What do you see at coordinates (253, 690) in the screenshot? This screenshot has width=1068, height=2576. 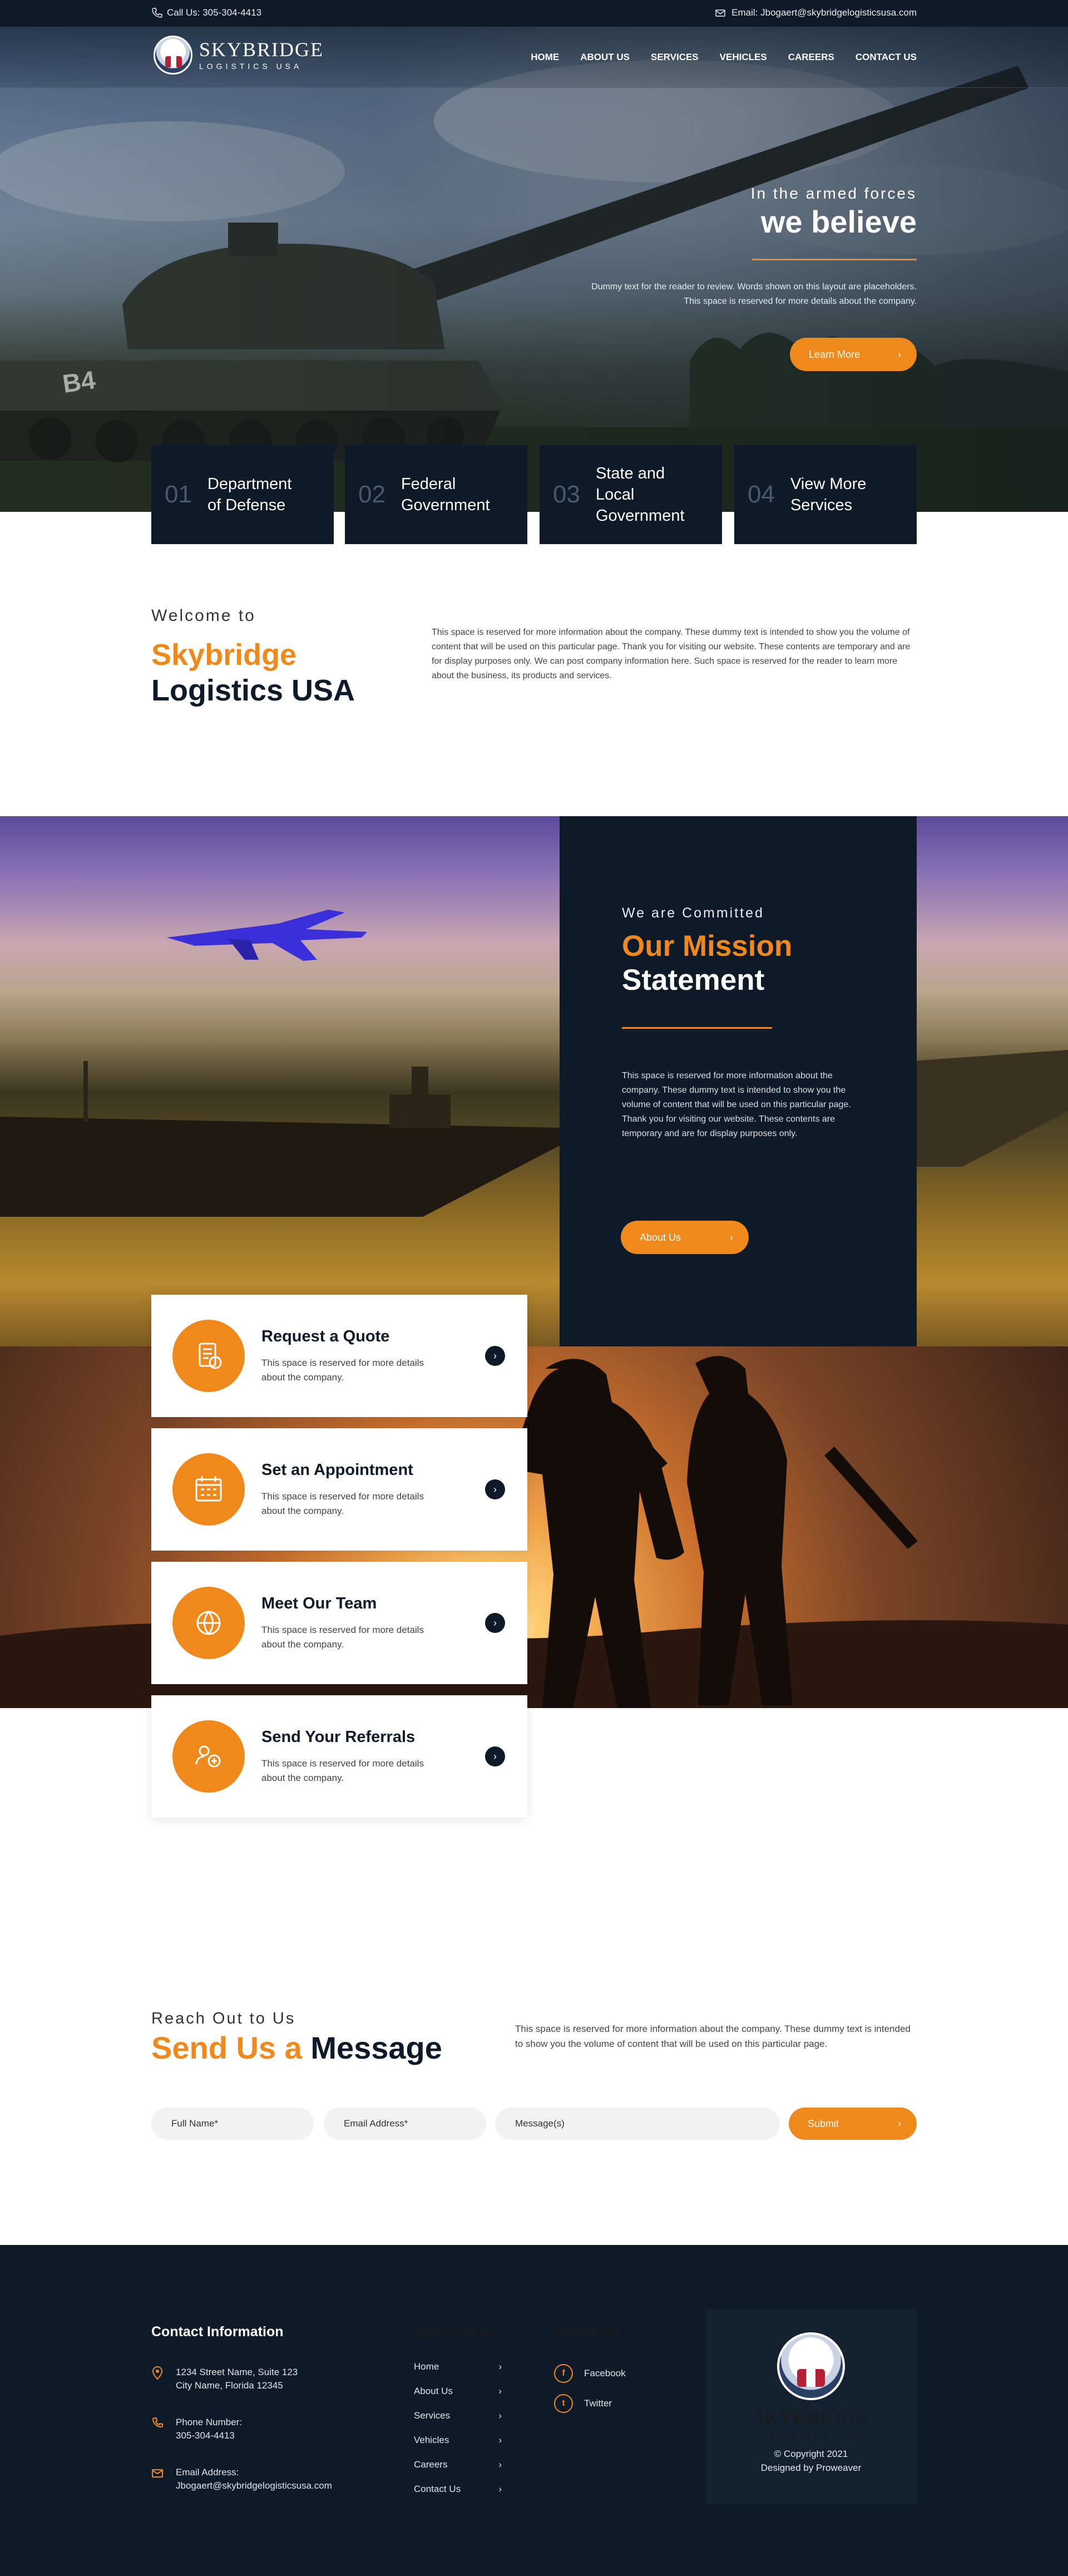 I see `welcome-title-navy: Logistics USA` at bounding box center [253, 690].